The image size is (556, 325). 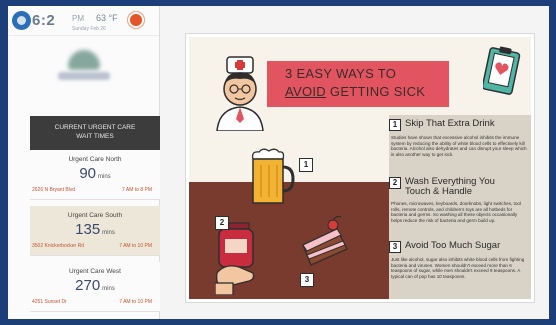 I want to click on wait-minutes: 90 mins, so click(x=95, y=173).